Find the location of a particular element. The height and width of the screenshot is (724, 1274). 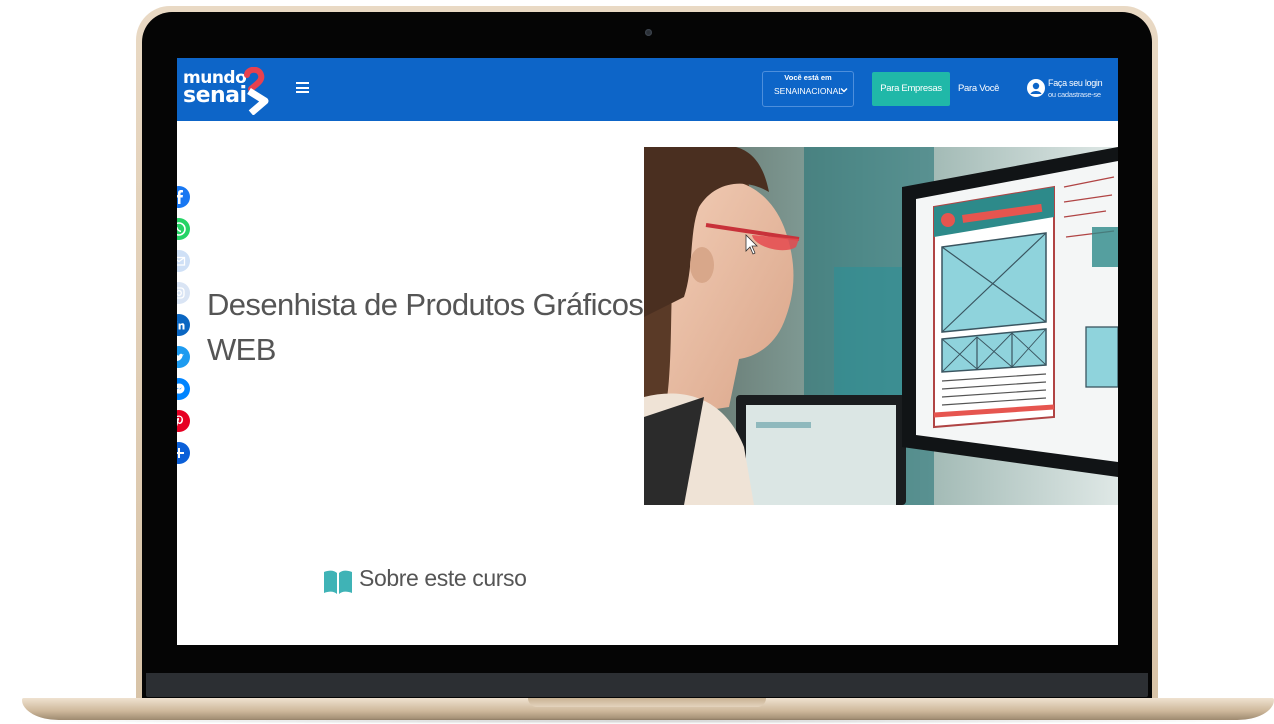

region-value: SENAINACIONAL is located at coordinates (808, 91).